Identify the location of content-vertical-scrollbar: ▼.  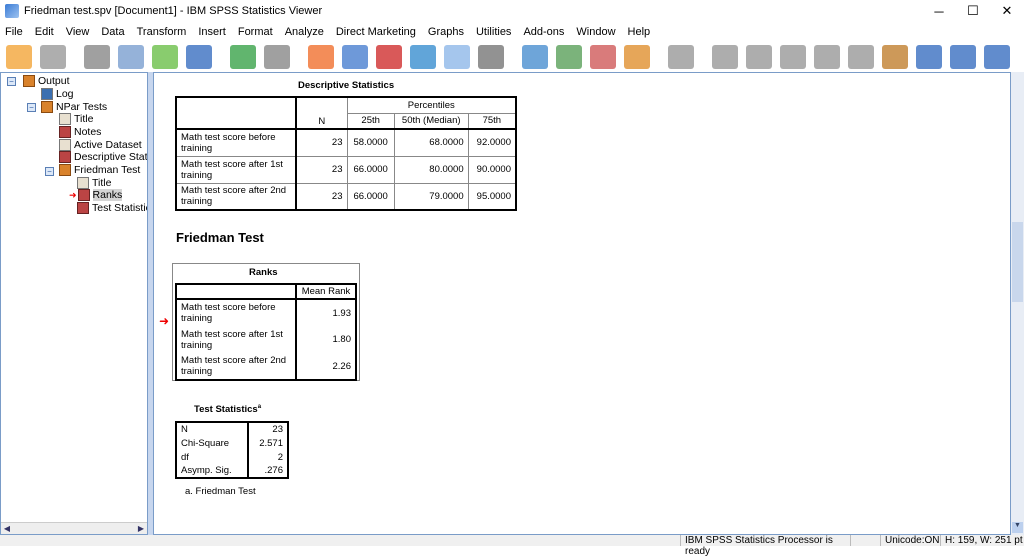
(1017, 303).